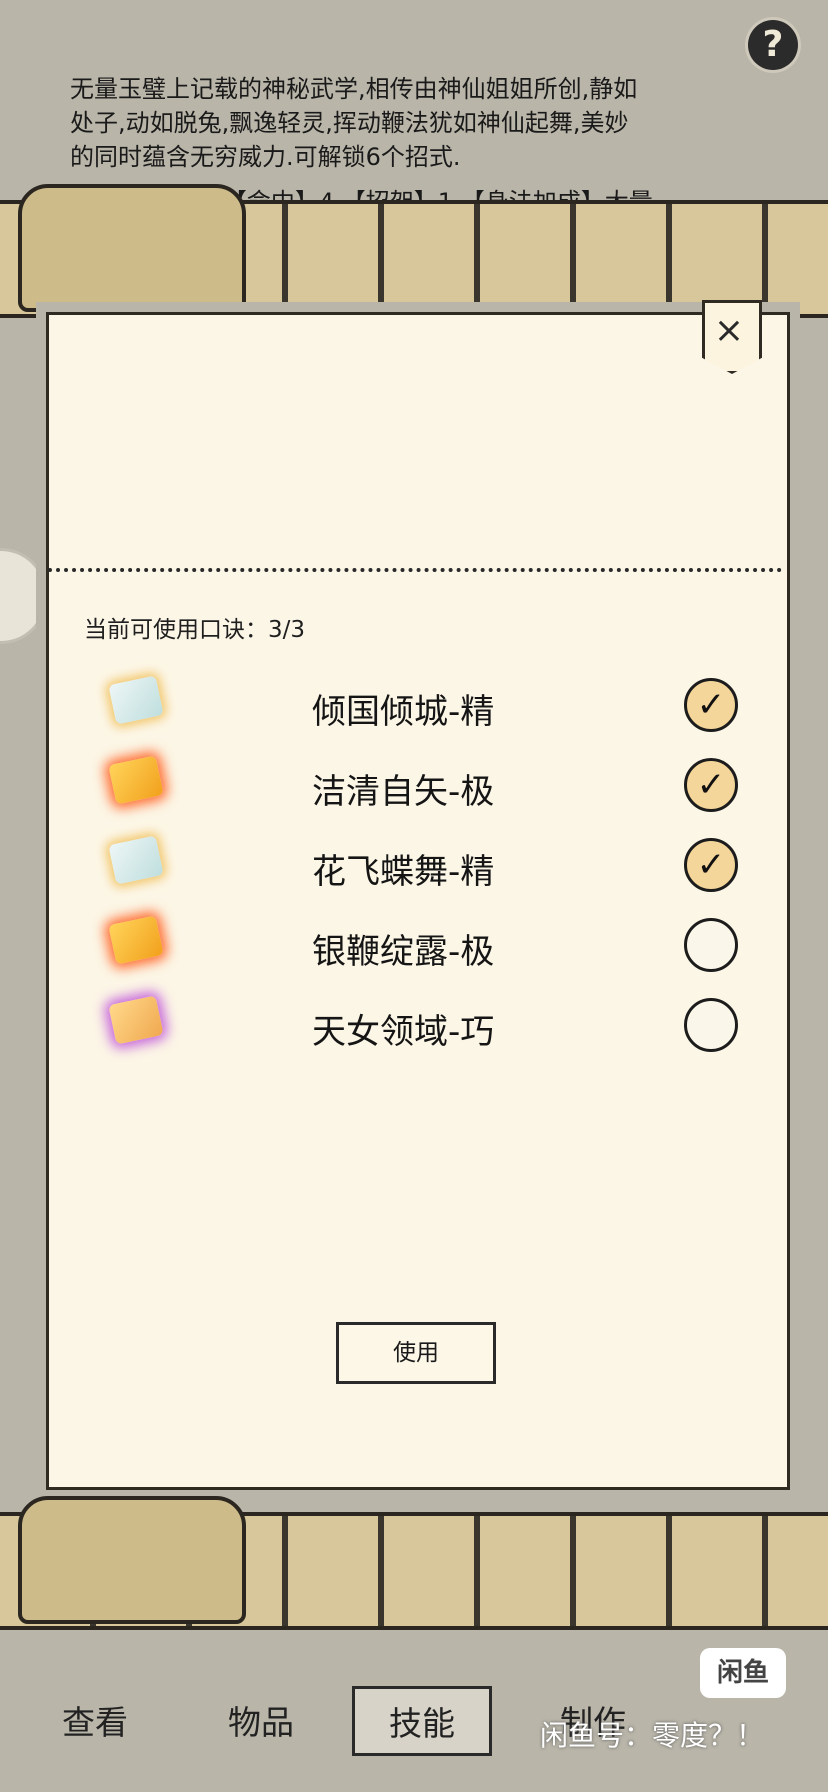 This screenshot has height=1792, width=828. I want to click on use-button: 使用, so click(416, 1353).